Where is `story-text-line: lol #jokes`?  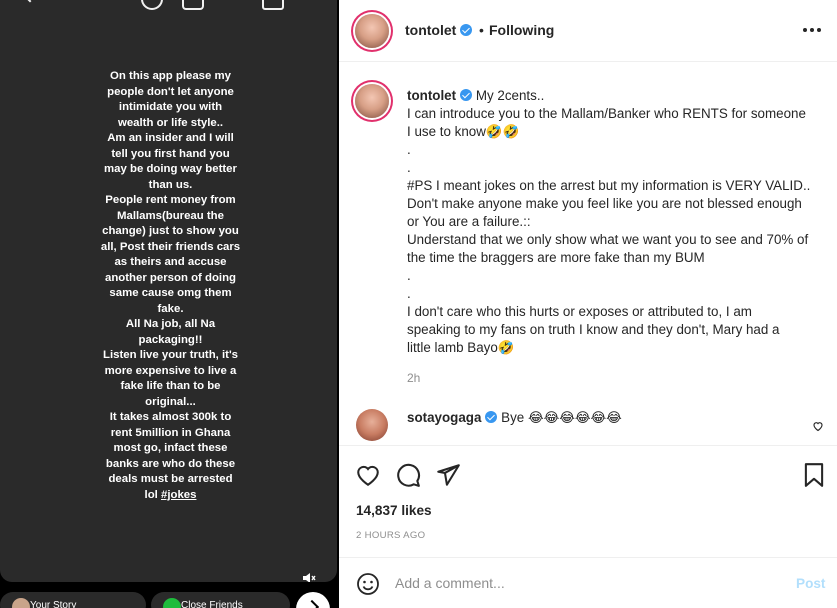 story-text-line: lol #jokes is located at coordinates (170, 496).